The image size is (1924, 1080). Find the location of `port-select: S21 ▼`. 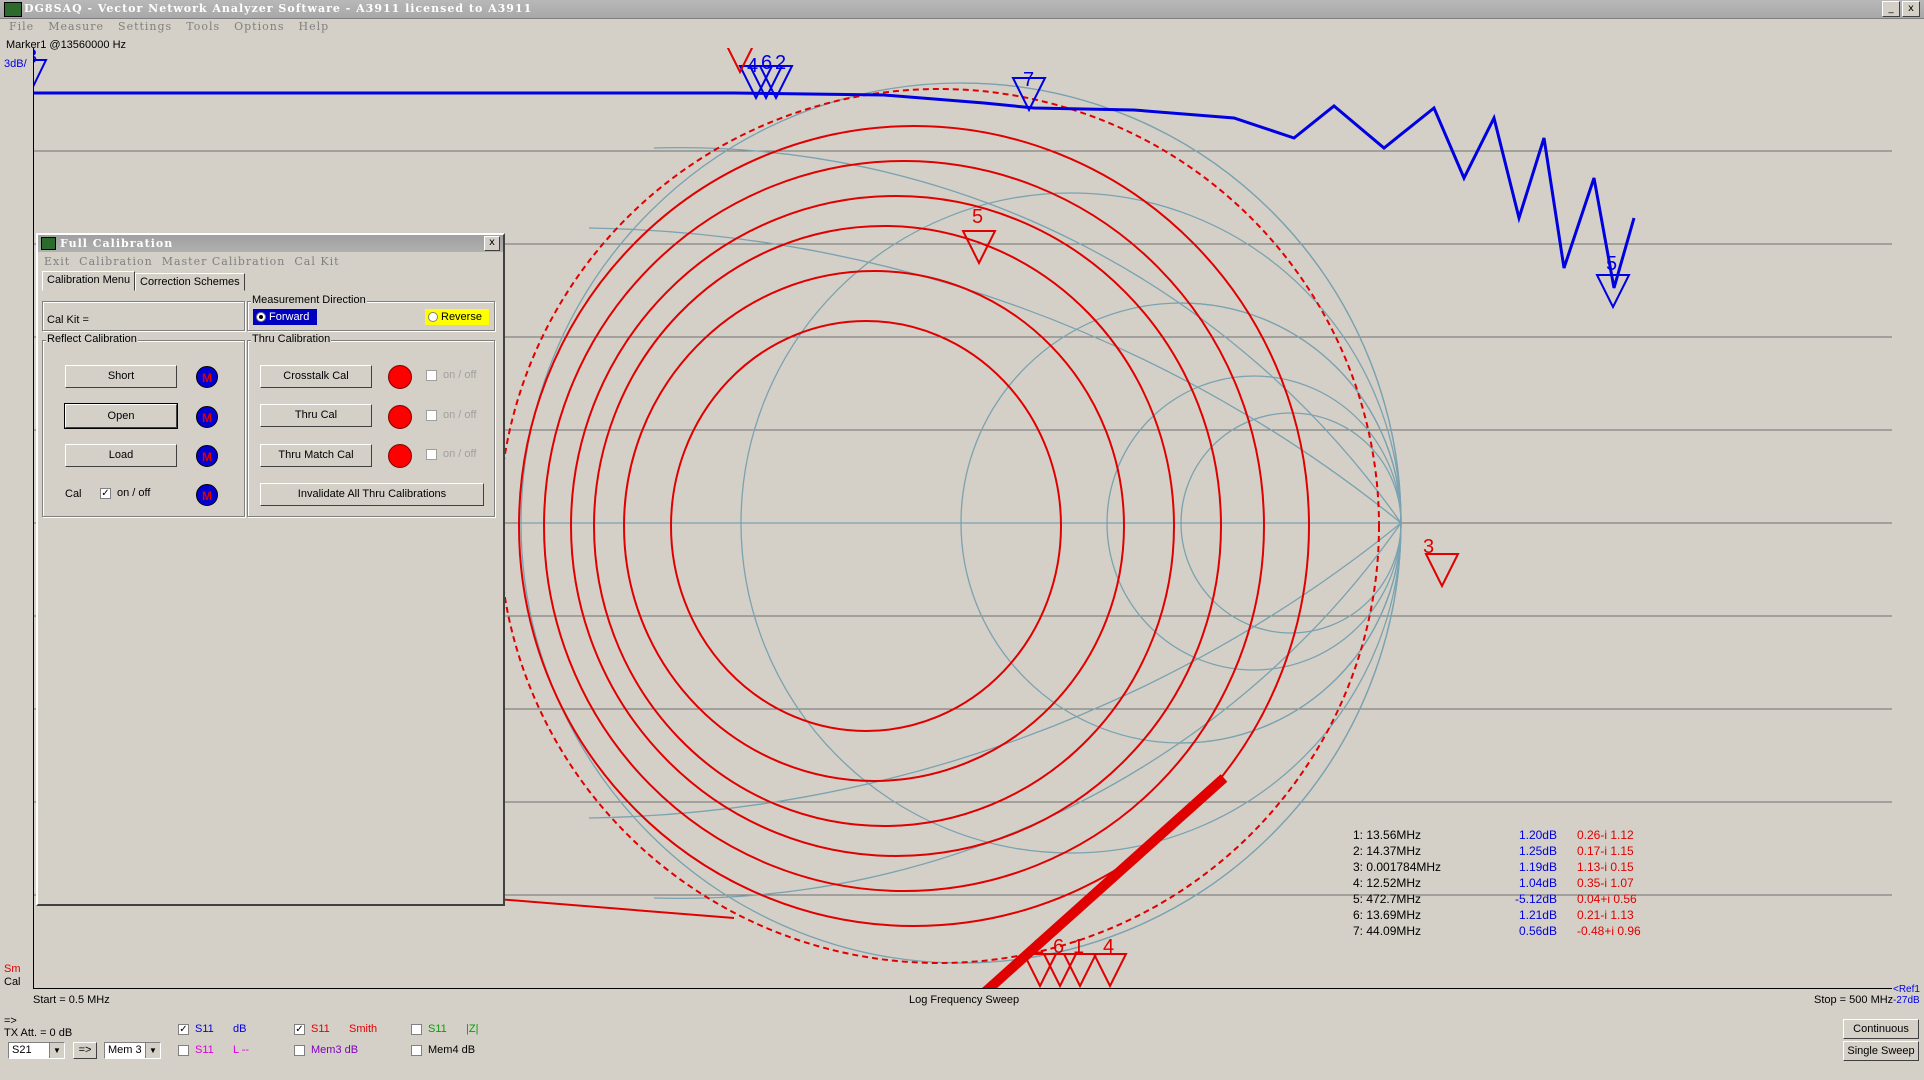

port-select: S21 ▼ is located at coordinates (36, 1050).